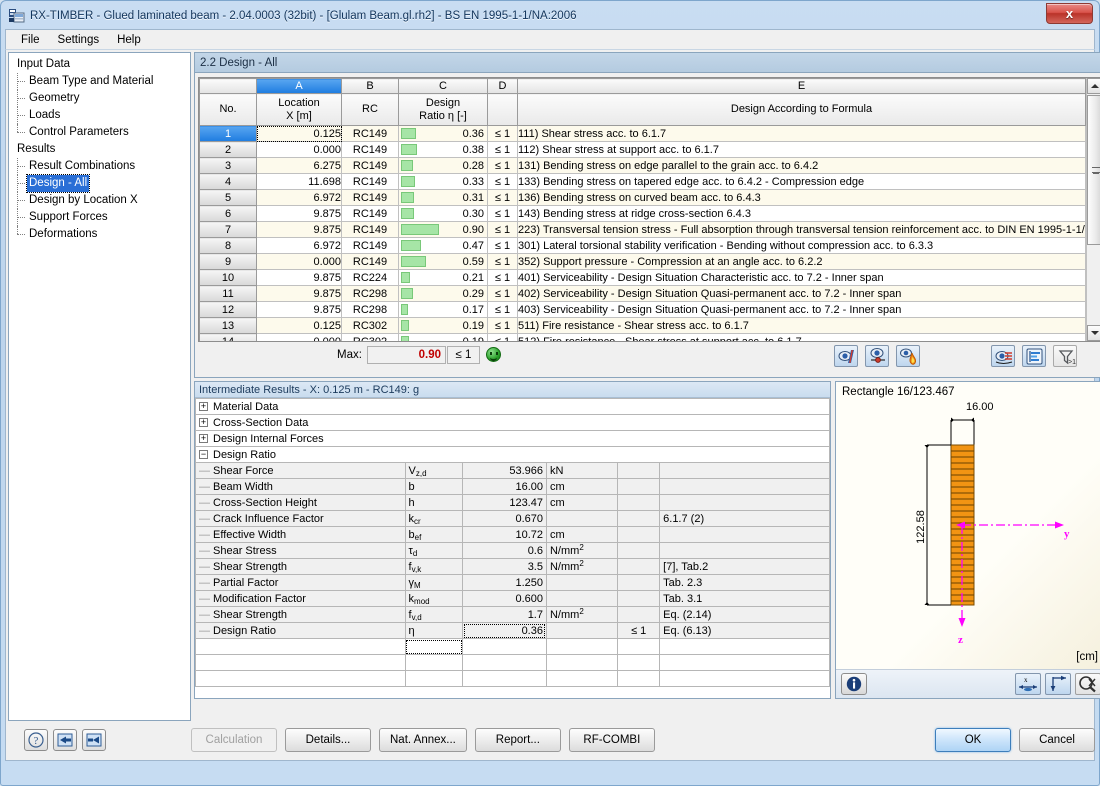 The width and height of the screenshot is (1100, 786). What do you see at coordinates (299, 165) in the screenshot?
I see `location-cell: 6.275` at bounding box center [299, 165].